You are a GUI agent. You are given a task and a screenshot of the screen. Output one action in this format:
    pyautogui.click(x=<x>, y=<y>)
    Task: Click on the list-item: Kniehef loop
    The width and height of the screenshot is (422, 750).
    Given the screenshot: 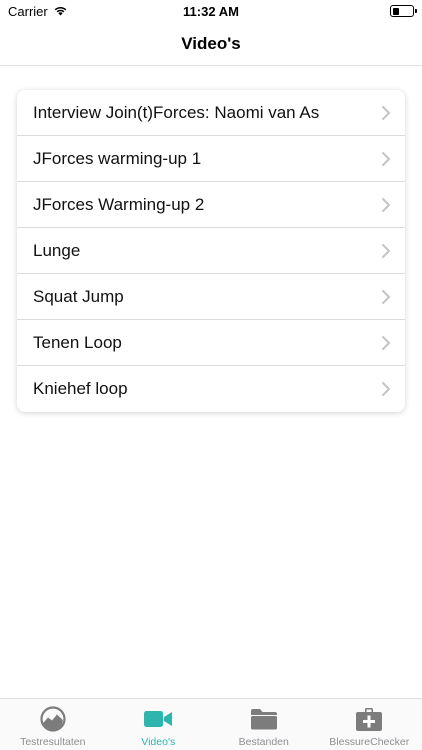 What is the action you would take?
    pyautogui.click(x=211, y=389)
    